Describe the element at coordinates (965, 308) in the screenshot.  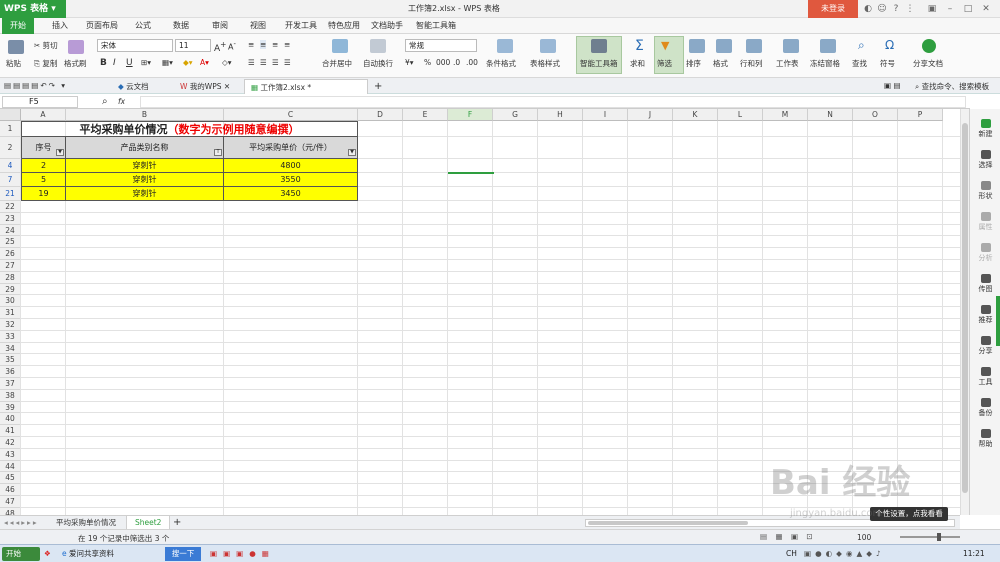
I see `vertical-scroll-thumb` at that location.